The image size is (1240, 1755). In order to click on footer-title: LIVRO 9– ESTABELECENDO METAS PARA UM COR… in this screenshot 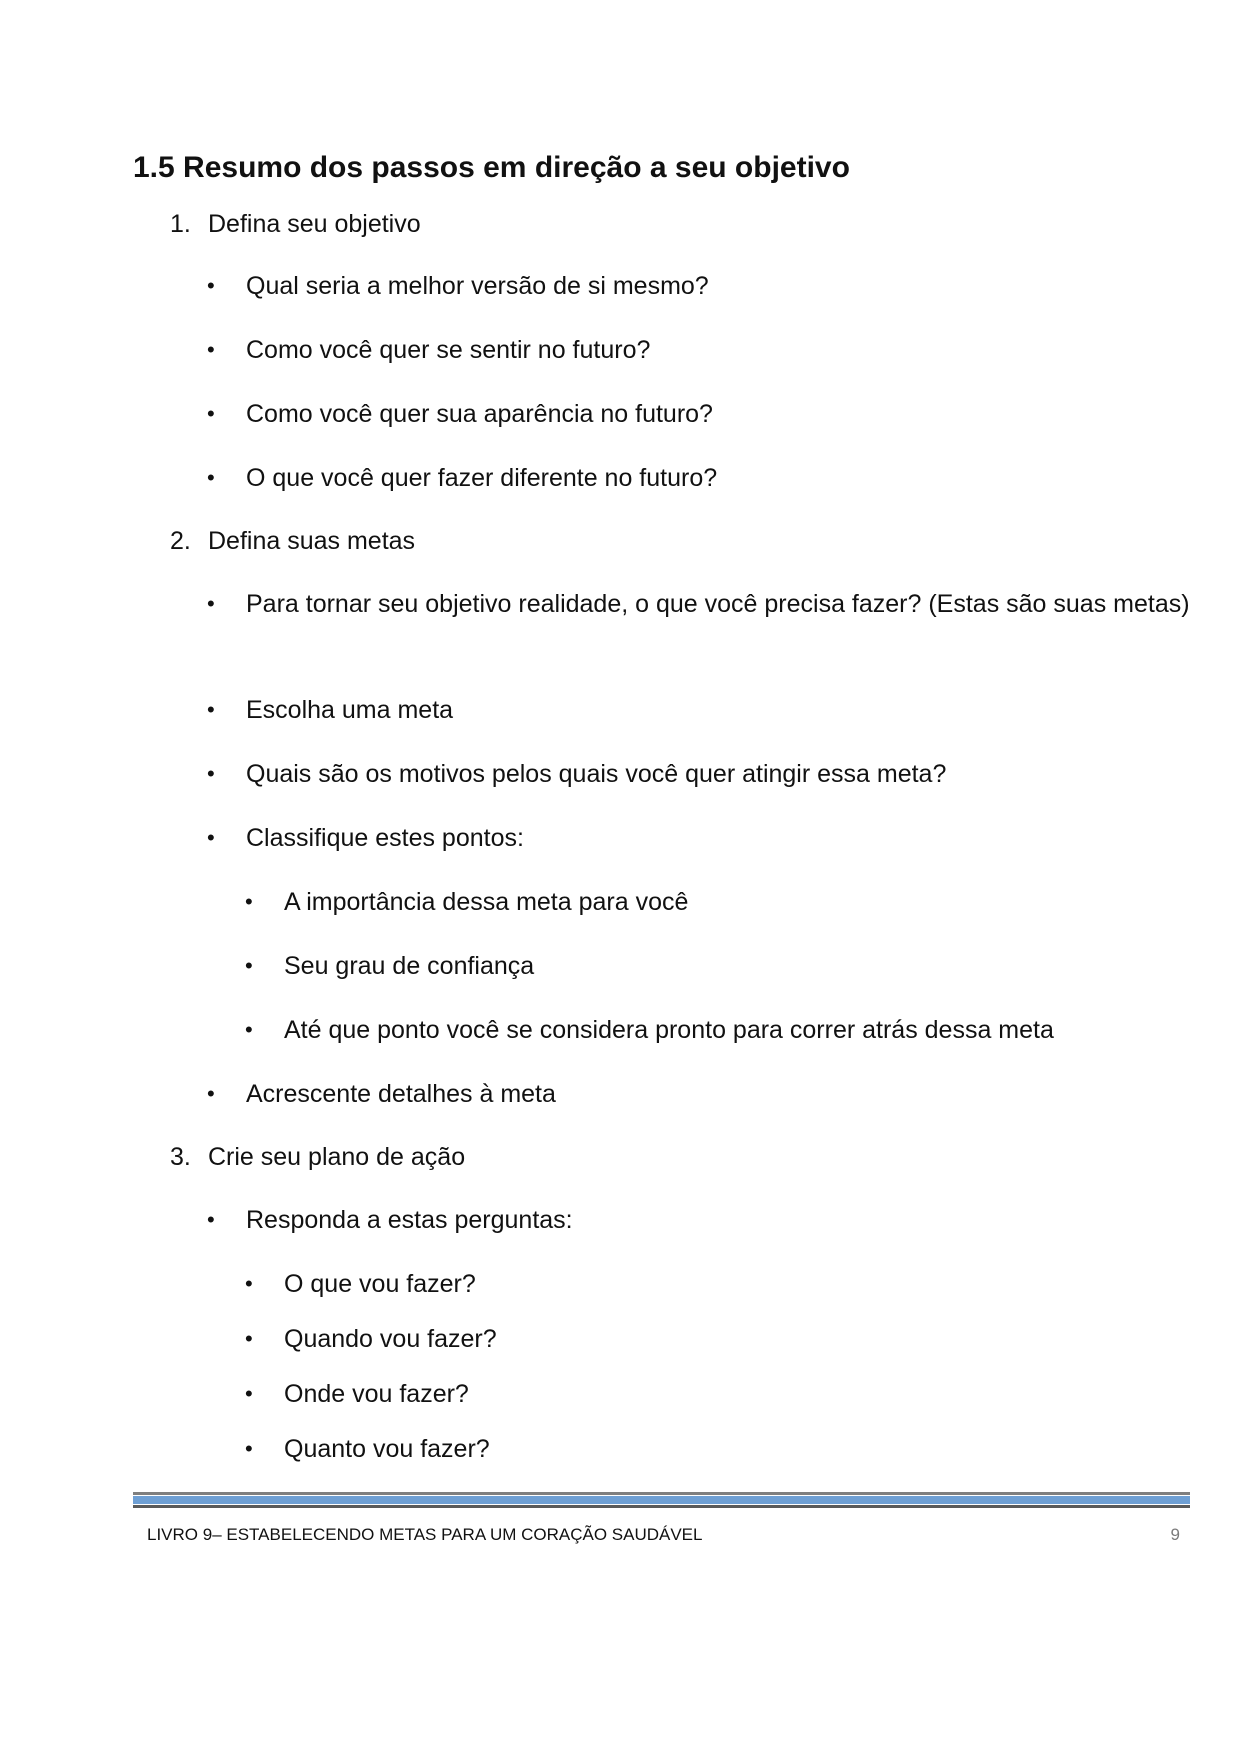, I will do `click(425, 1534)`.